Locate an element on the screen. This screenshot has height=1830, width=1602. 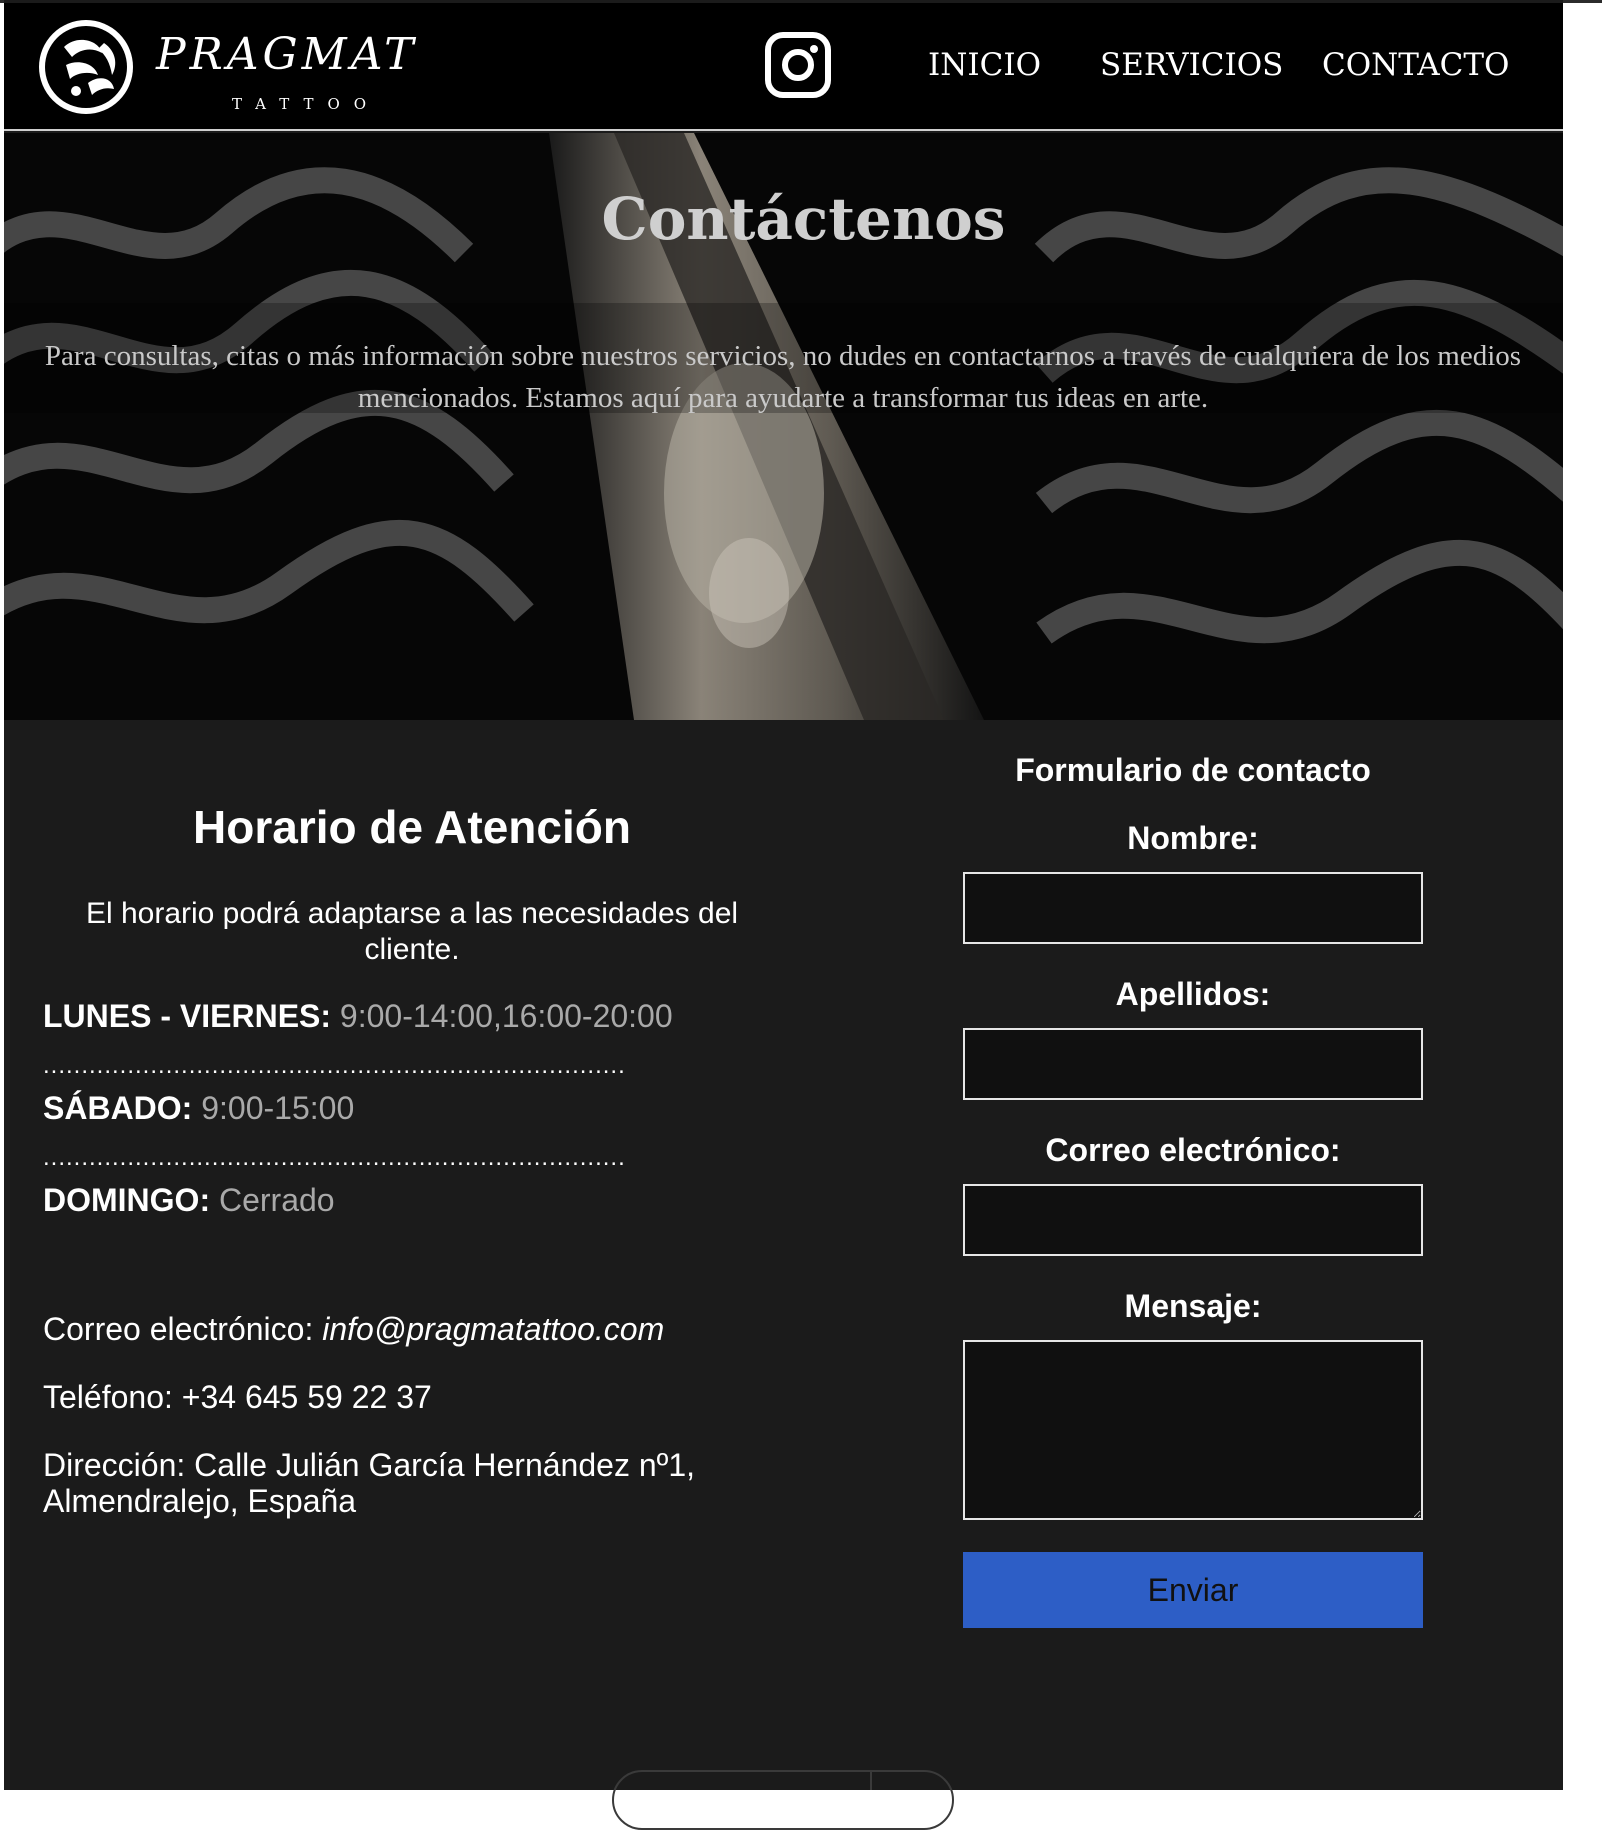
schedule-hours: 9:00-15:00 is located at coordinates (278, 1108).